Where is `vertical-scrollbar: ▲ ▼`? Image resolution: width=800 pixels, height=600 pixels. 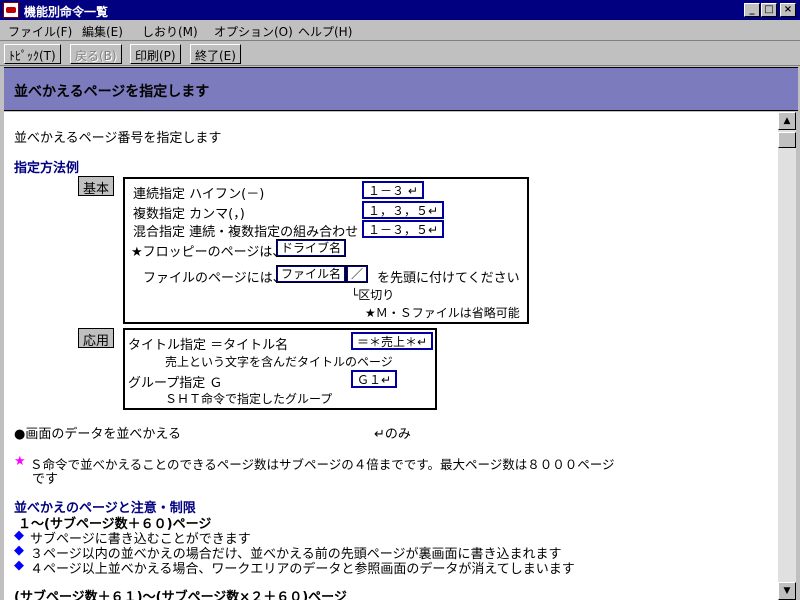
vertical-scrollbar: ▲ ▼ is located at coordinates (787, 356).